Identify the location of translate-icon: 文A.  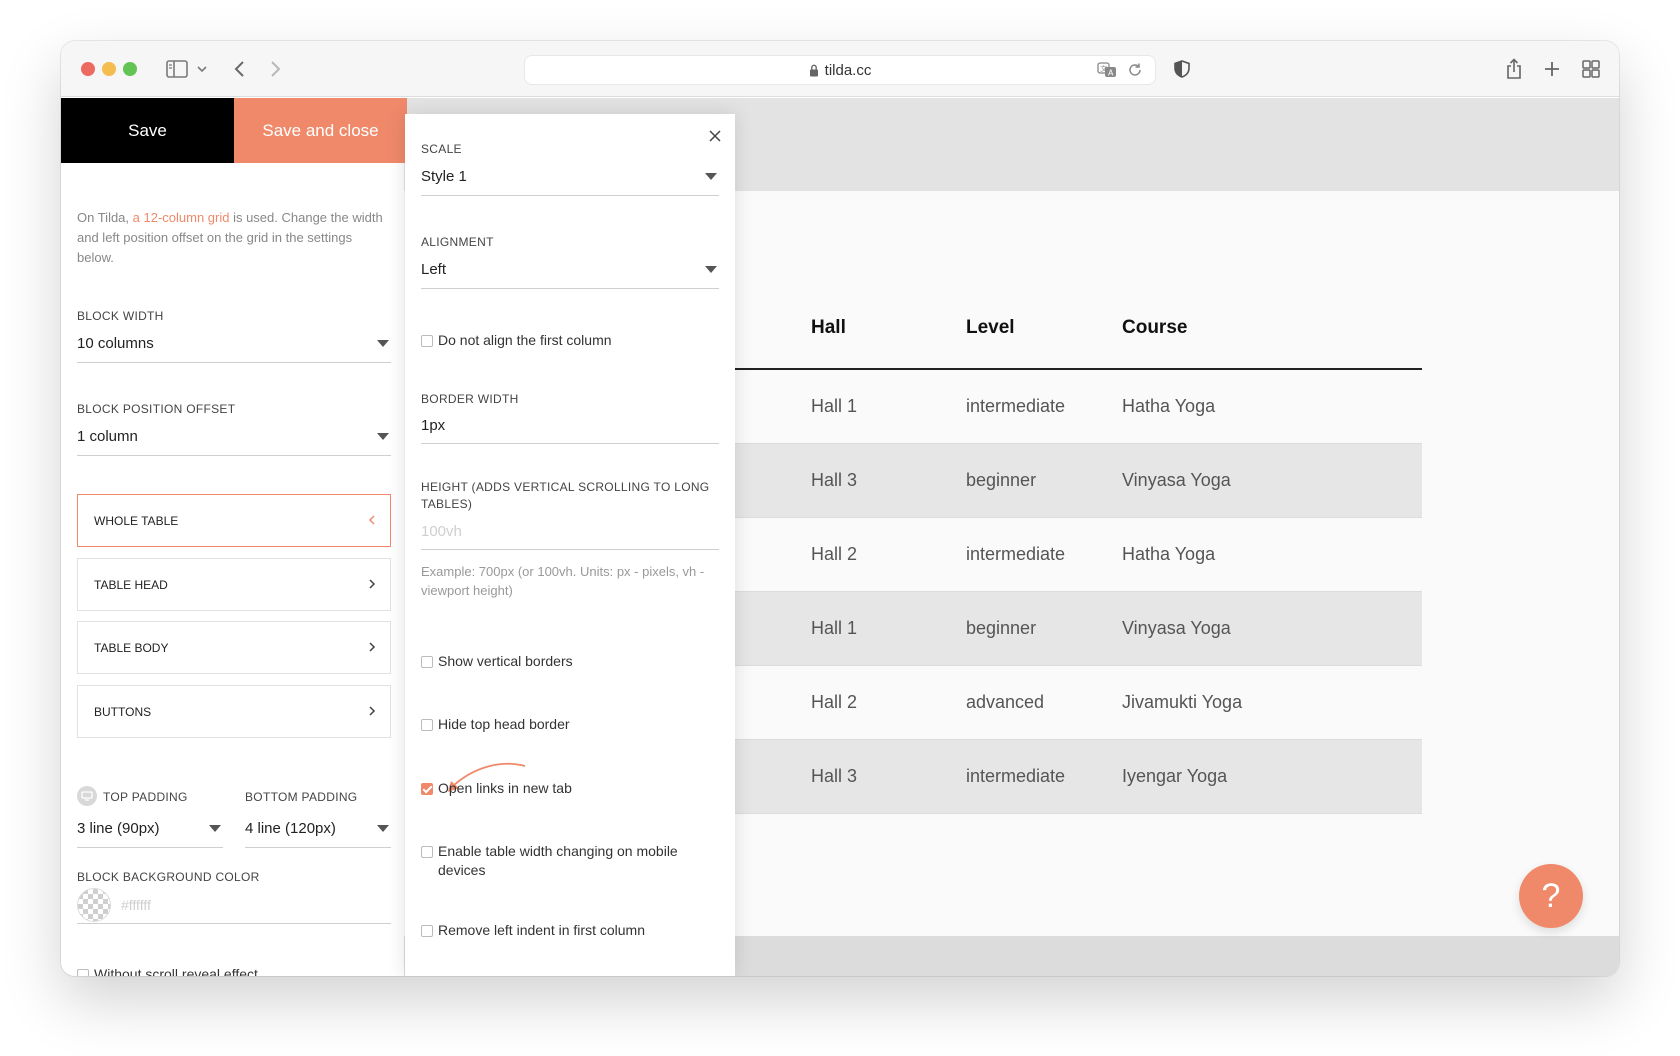
(1107, 72).